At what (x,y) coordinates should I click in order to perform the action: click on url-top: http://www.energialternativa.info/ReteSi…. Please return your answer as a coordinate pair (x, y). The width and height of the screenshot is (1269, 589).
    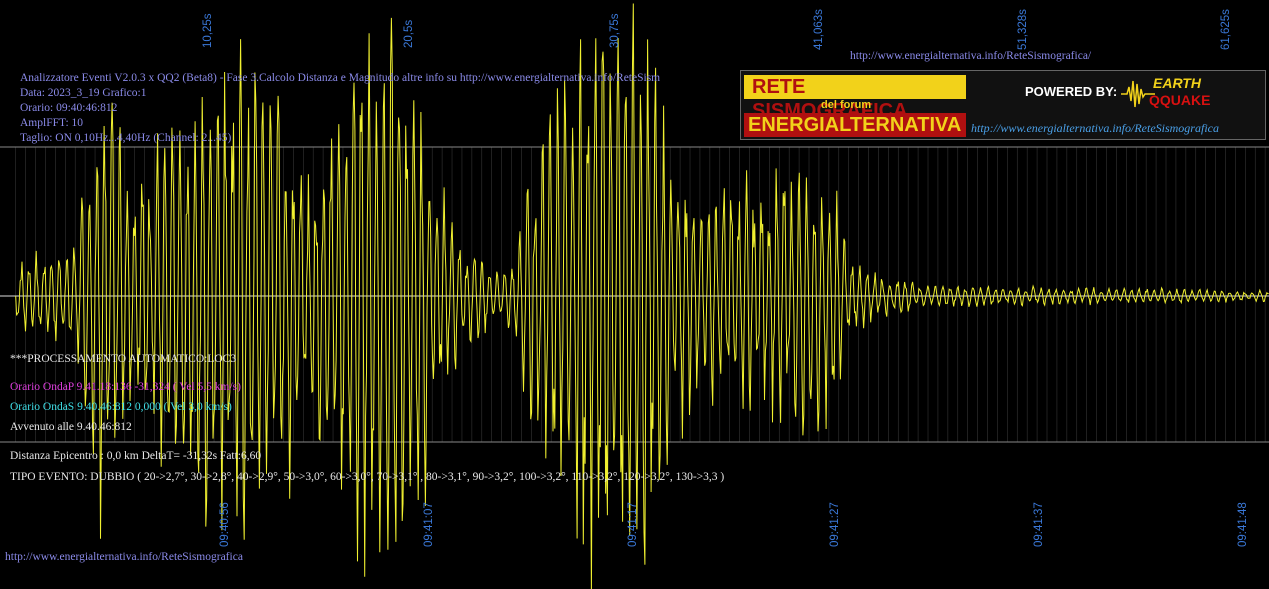
    Looking at the image, I should click on (970, 56).